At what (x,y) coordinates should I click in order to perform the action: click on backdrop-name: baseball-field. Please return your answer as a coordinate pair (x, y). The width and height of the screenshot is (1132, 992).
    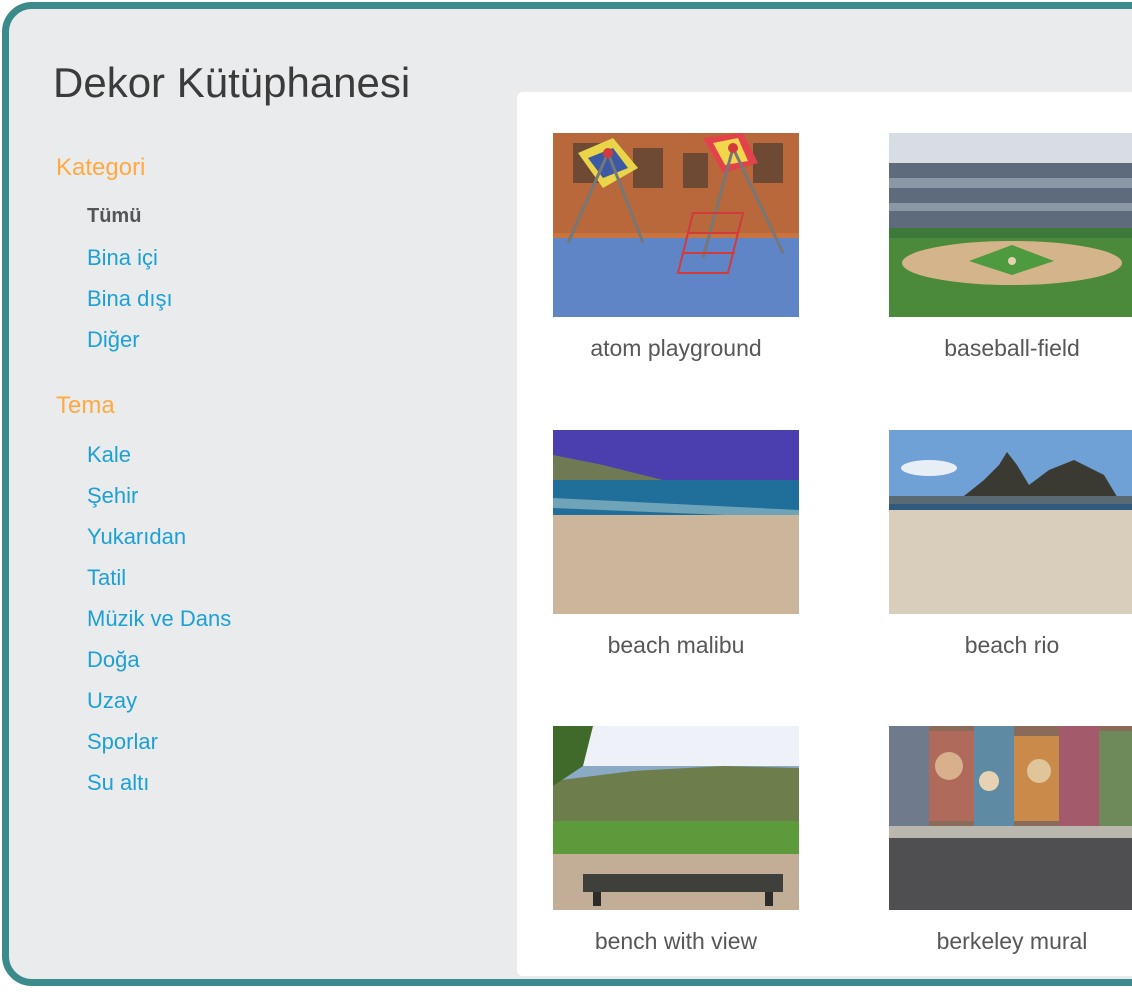
    Looking at the image, I should click on (1012, 348).